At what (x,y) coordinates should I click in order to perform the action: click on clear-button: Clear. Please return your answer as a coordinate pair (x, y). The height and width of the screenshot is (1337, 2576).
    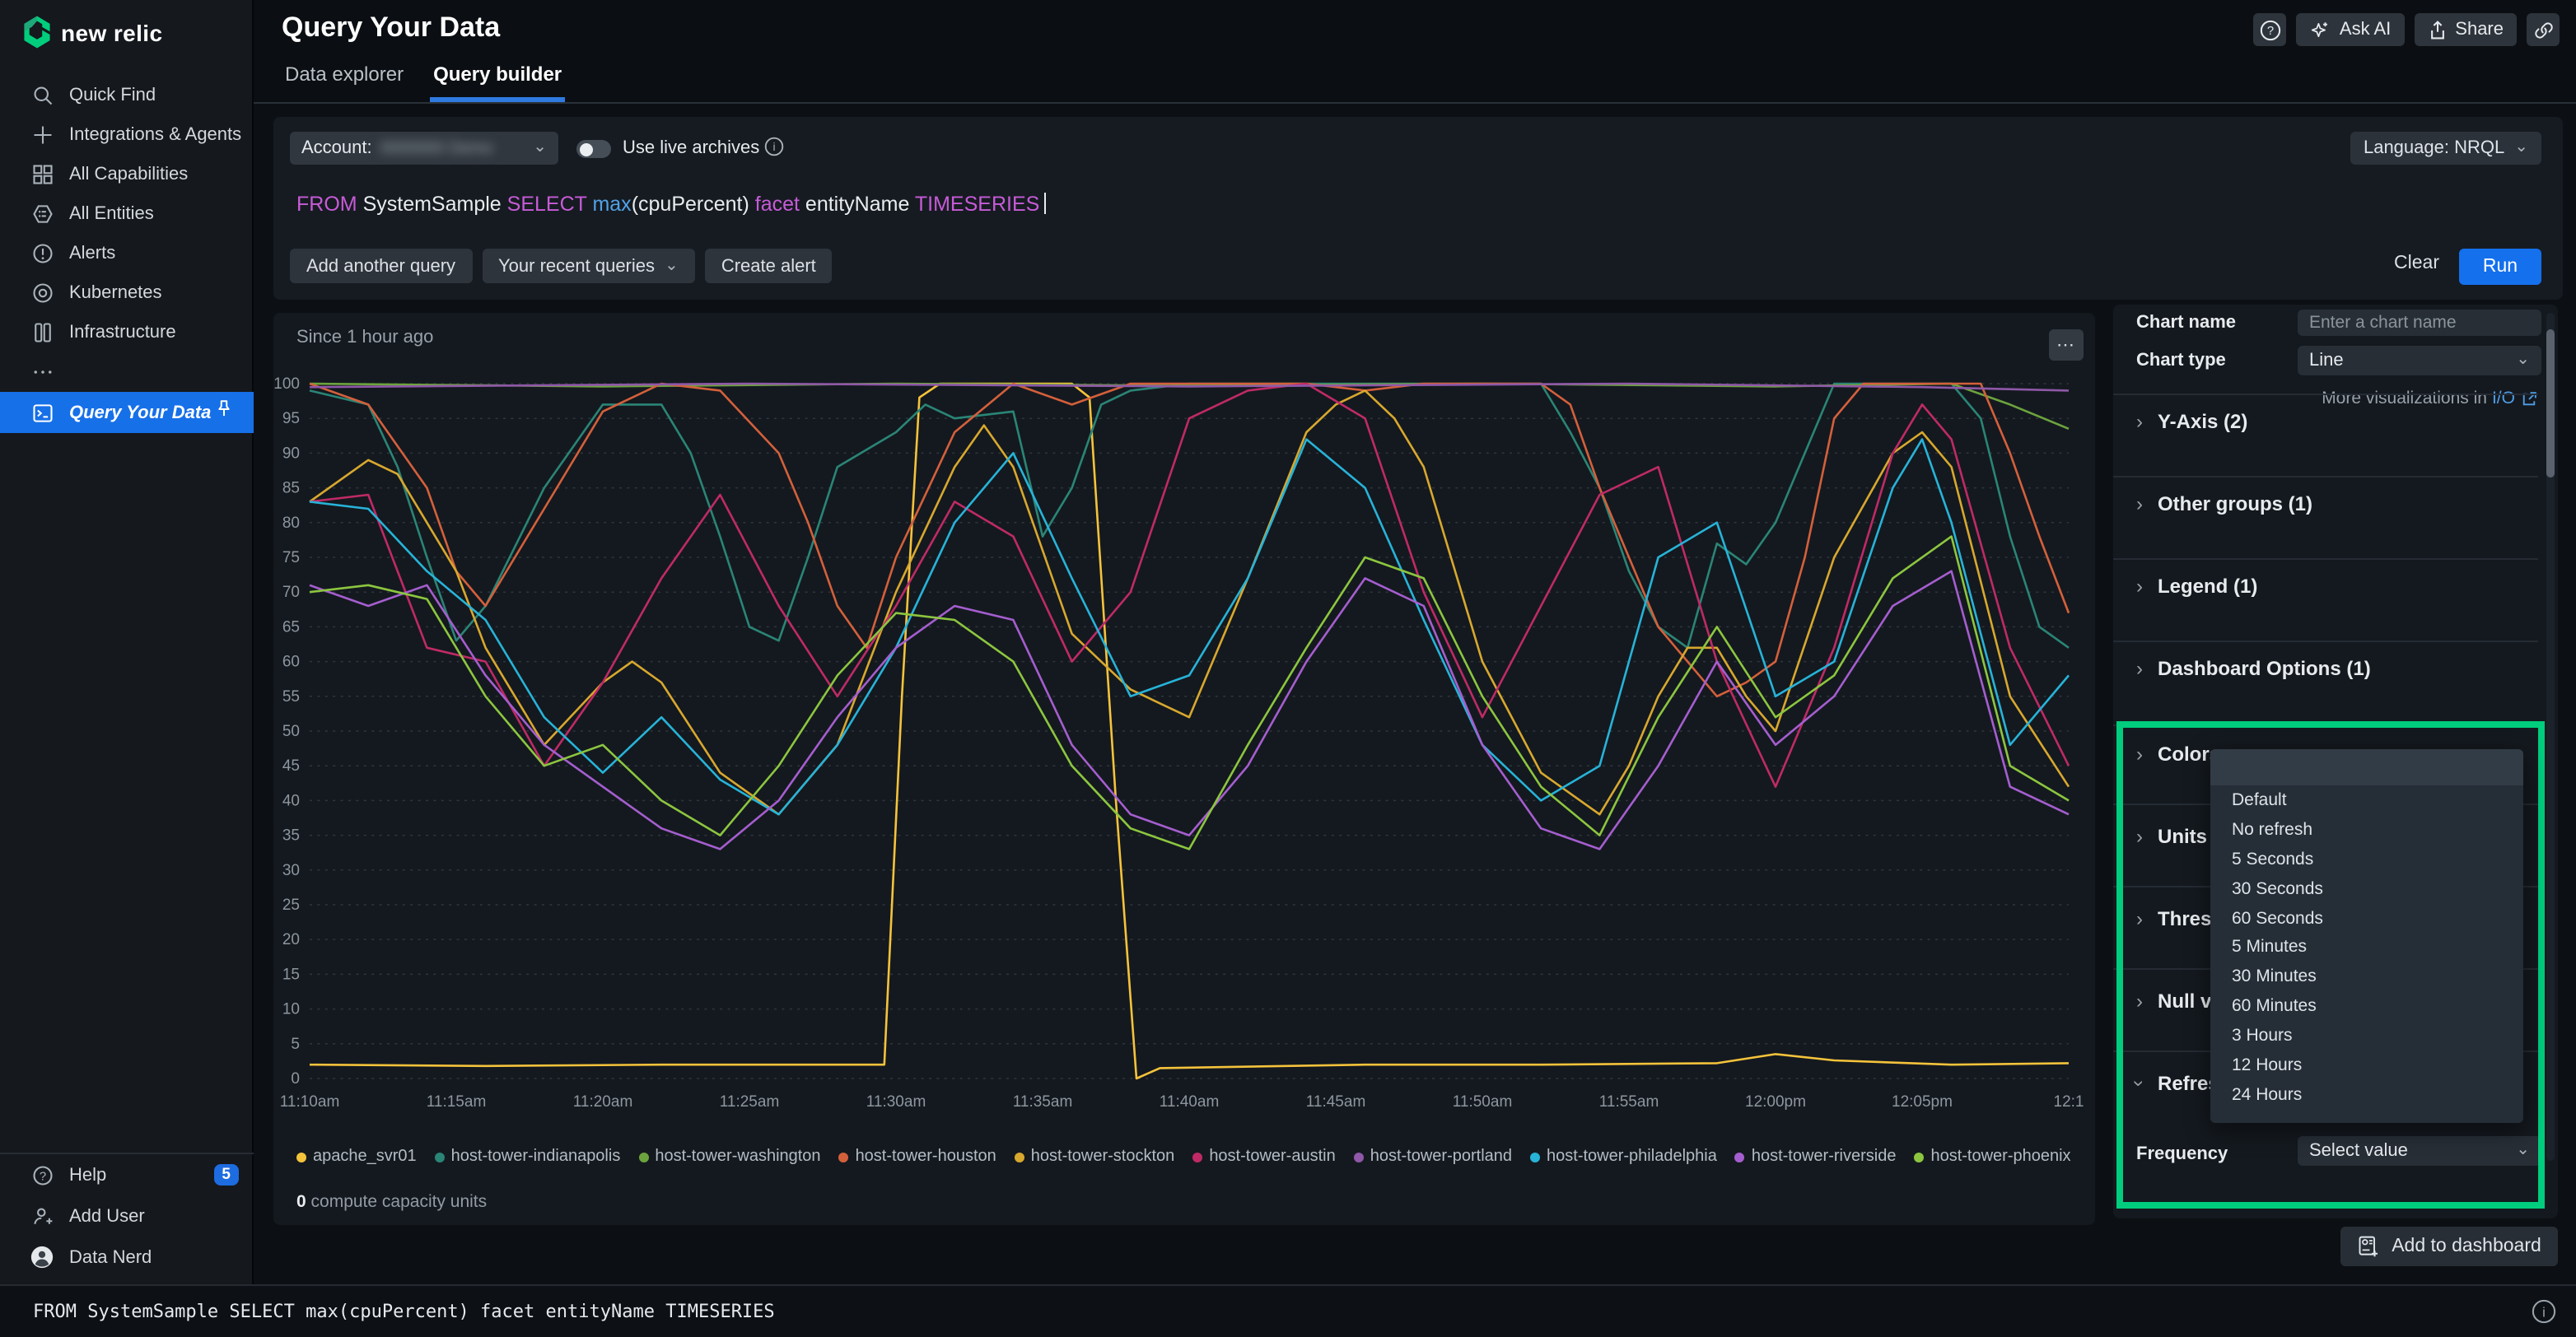
    Looking at the image, I should click on (2416, 263).